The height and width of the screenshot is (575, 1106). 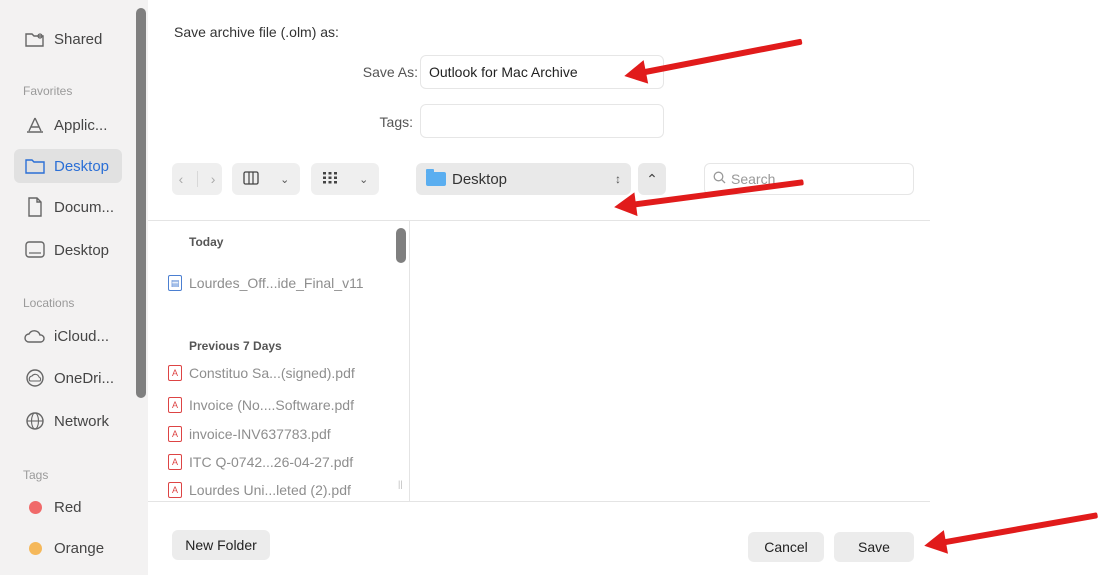 I want to click on tags-field, so click(x=542, y=121).